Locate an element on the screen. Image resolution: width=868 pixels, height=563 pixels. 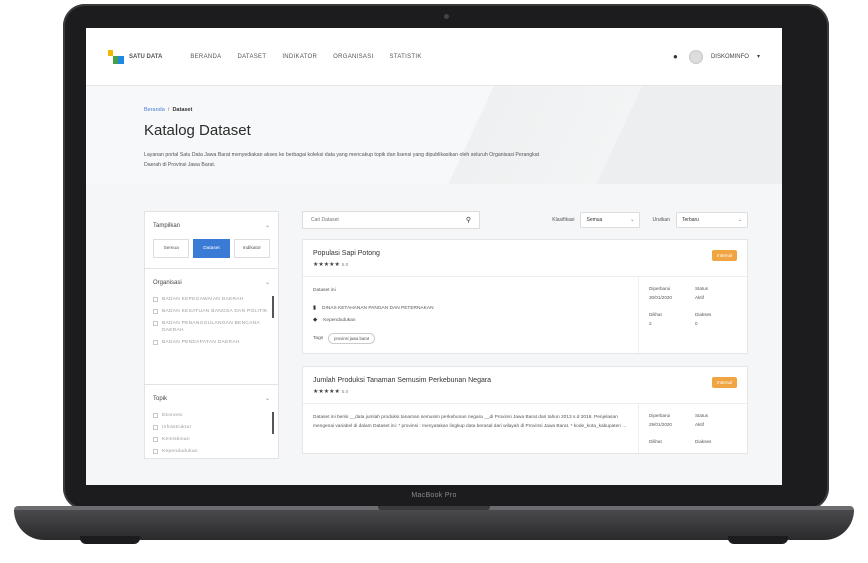
list-item-label: BADAN PENANGGULANGAN BENCANA DAERAH is located at coordinates (211, 327).